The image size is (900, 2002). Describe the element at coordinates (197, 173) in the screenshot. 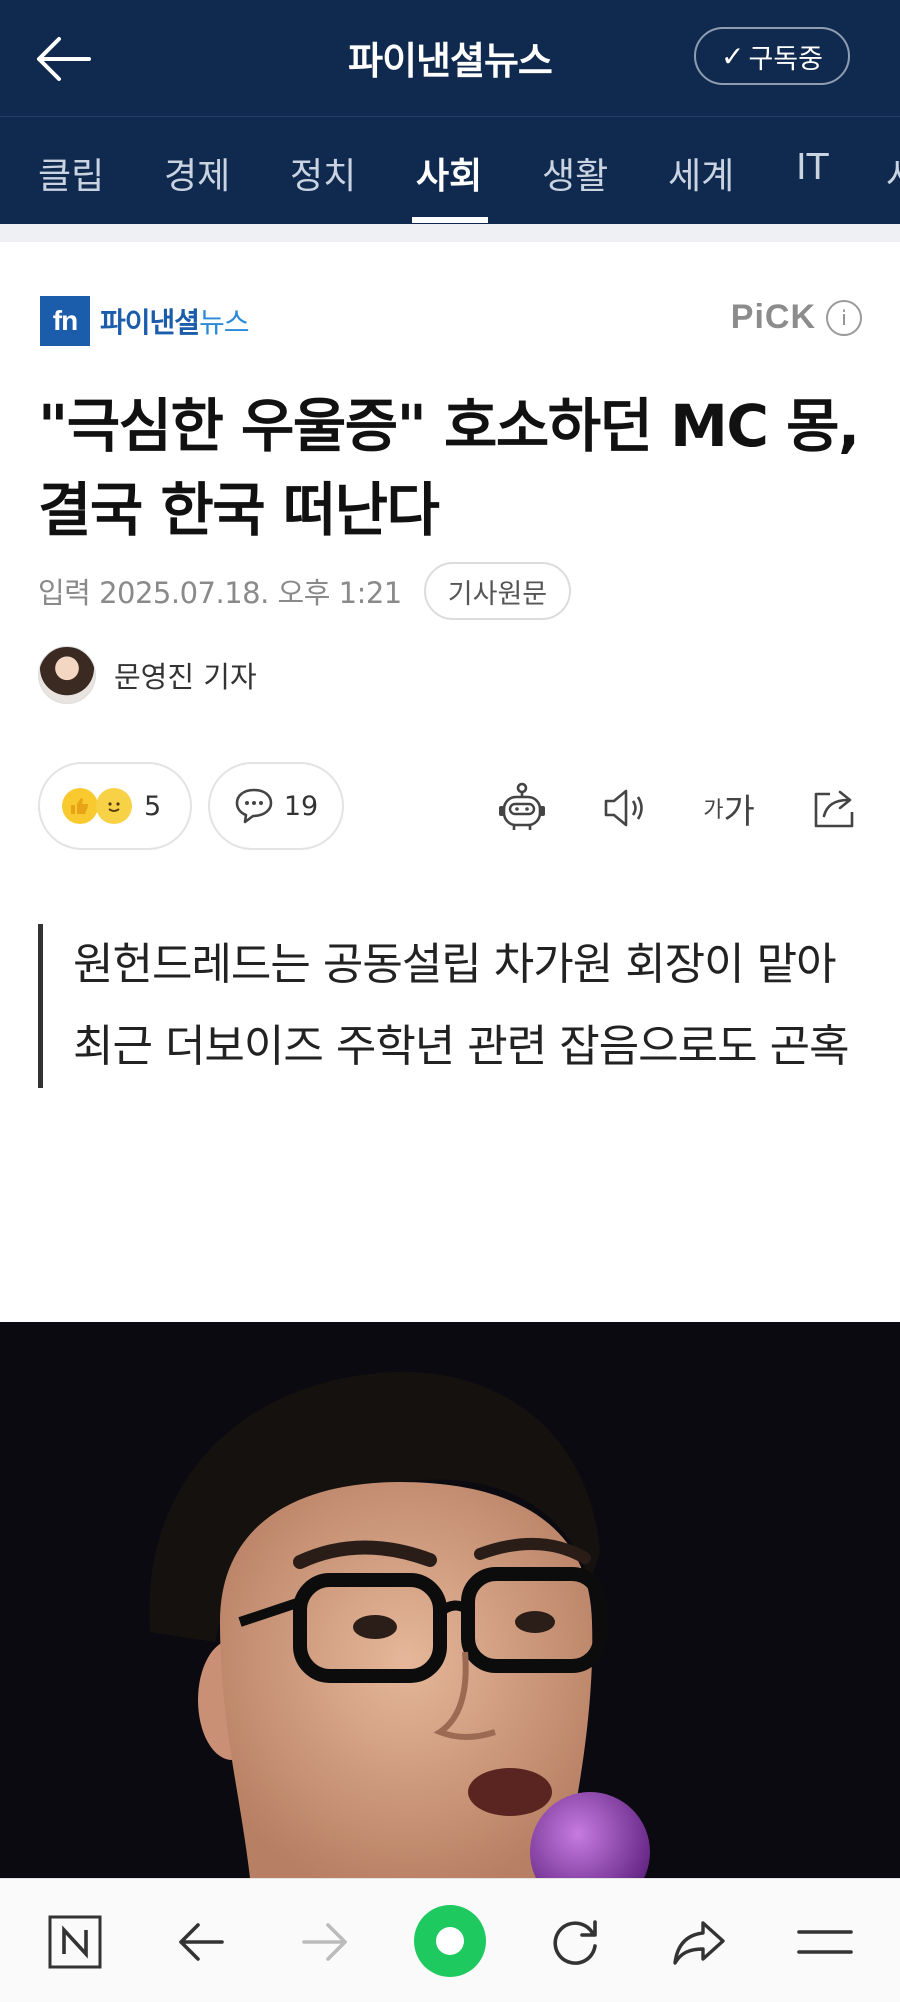

I see `tab-economy: 경제` at that location.